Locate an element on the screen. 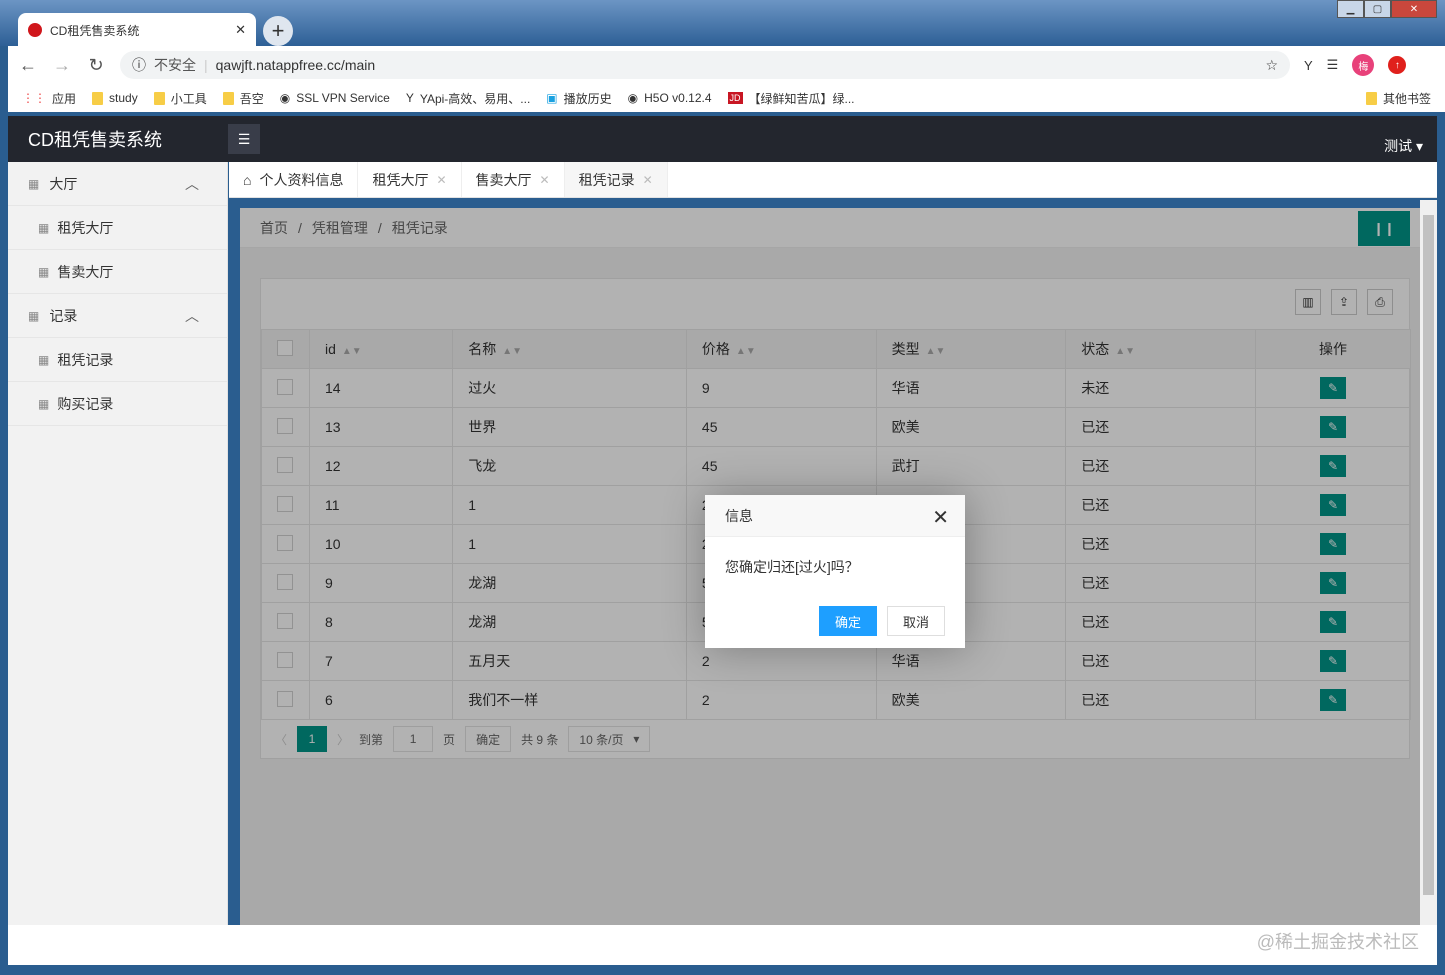 The height and width of the screenshot is (975, 1445). jd-icon: JD is located at coordinates (735, 98).